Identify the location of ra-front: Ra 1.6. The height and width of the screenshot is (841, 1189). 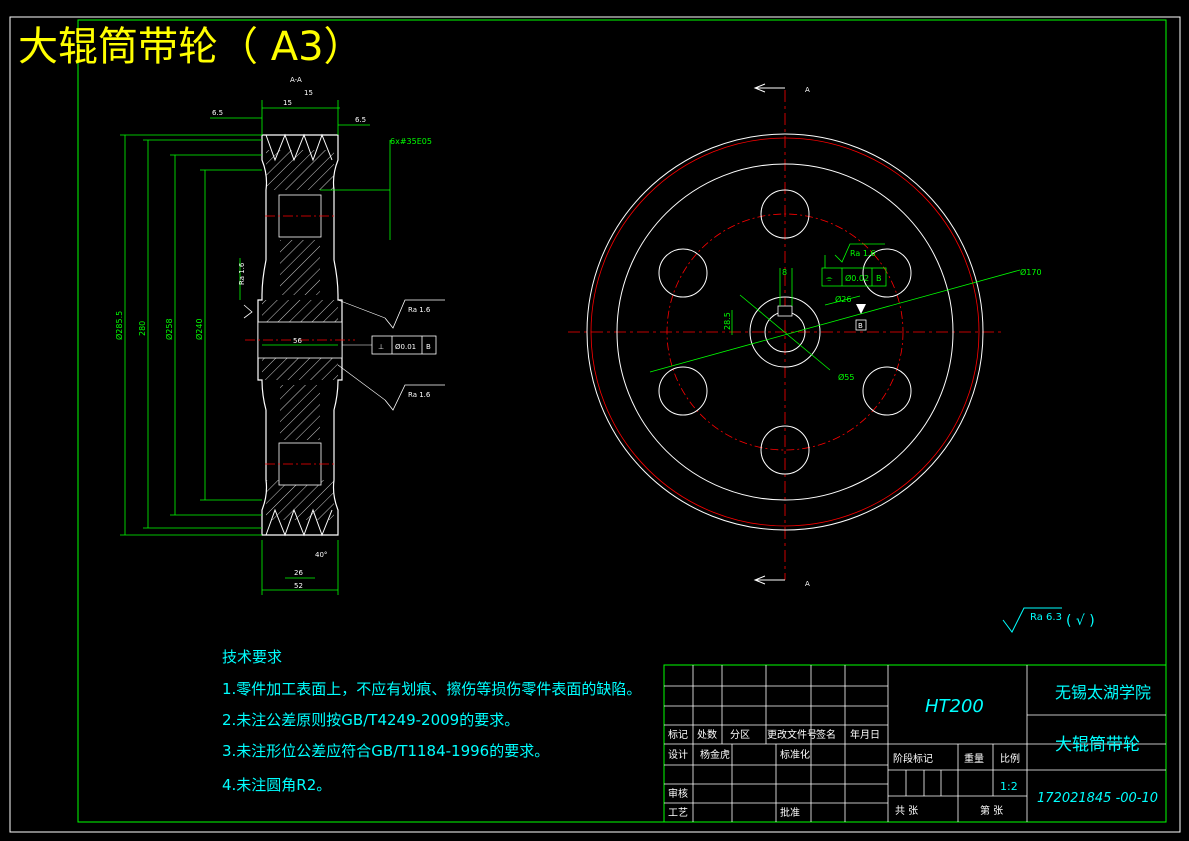
(863, 253).